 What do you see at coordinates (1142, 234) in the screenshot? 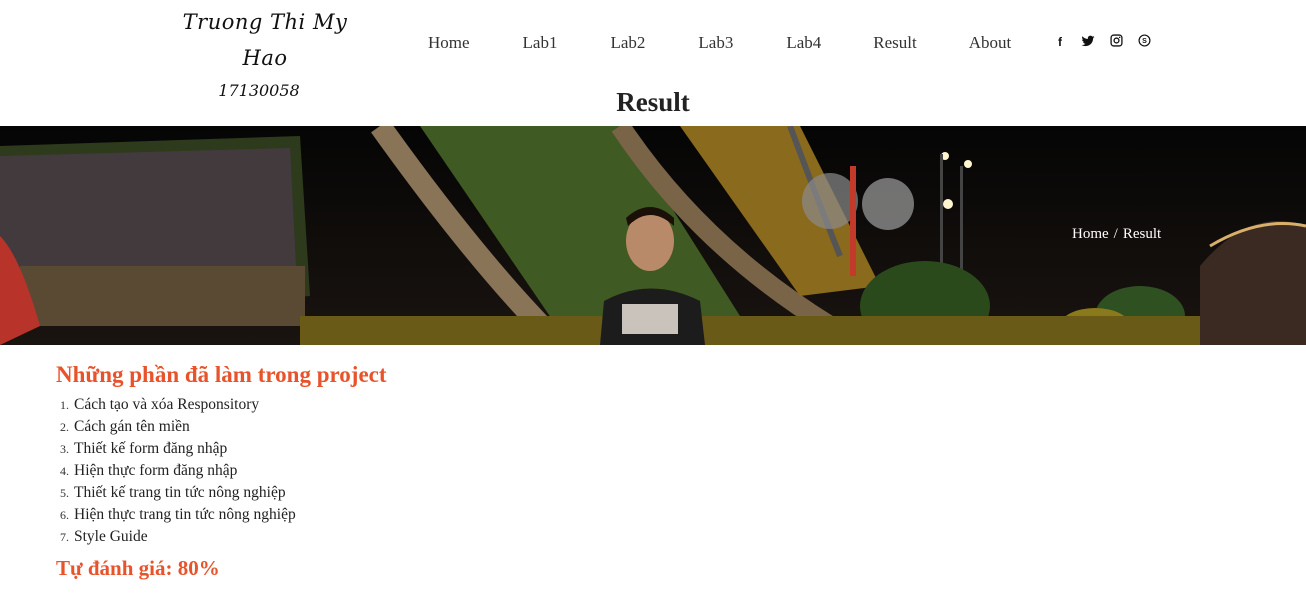
I see `breadcrumb-current: Result` at bounding box center [1142, 234].